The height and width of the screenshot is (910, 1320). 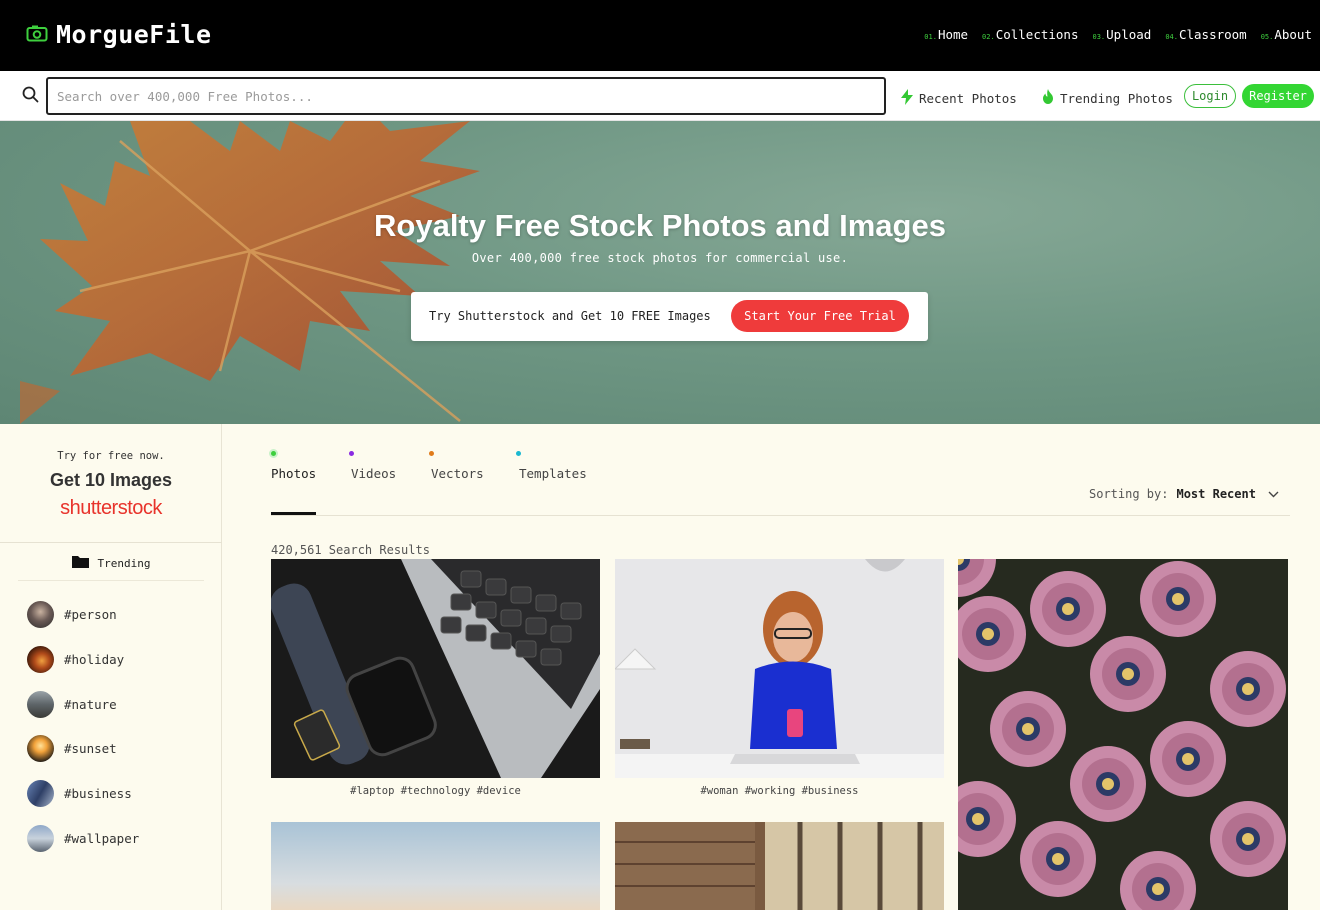 What do you see at coordinates (350, 550) in the screenshot?
I see `results-count: 420,561 Search Results` at bounding box center [350, 550].